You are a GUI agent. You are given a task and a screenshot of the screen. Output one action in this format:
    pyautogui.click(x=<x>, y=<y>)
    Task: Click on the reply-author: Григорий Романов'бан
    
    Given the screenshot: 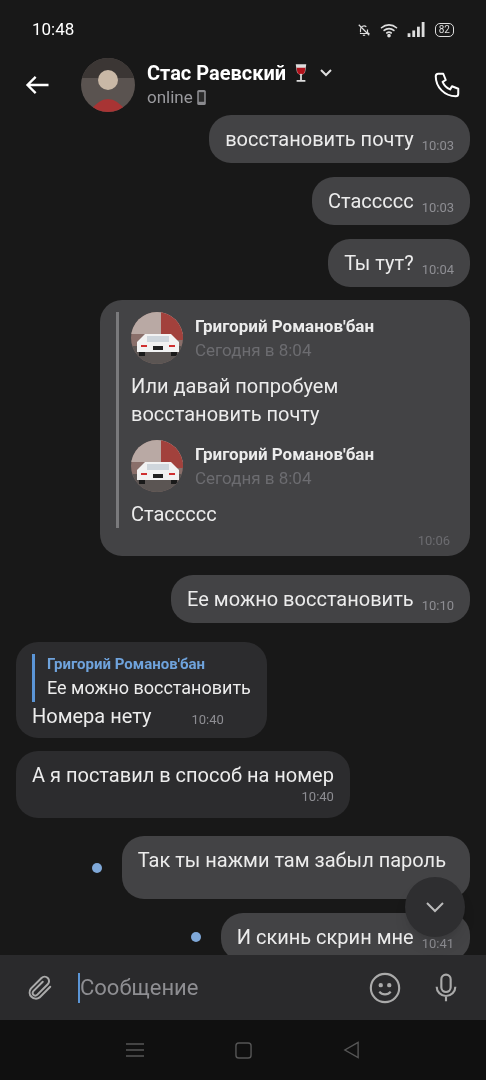 What is the action you would take?
    pyautogui.click(x=126, y=663)
    